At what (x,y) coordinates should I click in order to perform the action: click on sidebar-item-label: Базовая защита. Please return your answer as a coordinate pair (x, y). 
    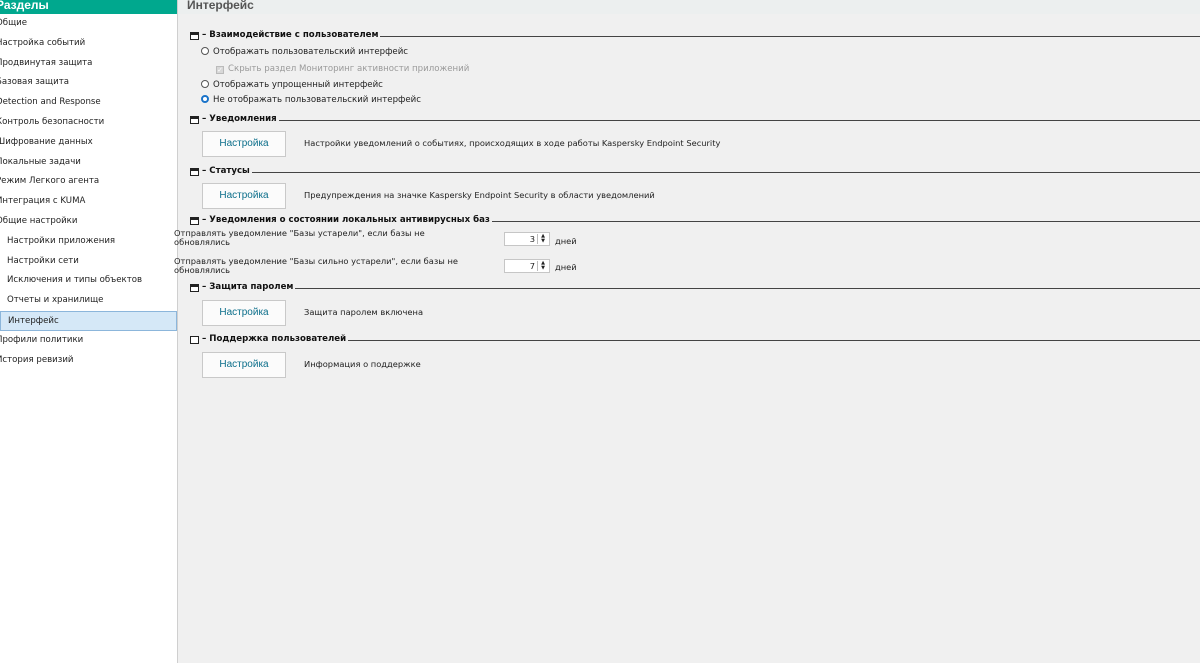
    Looking at the image, I should click on (35, 82).